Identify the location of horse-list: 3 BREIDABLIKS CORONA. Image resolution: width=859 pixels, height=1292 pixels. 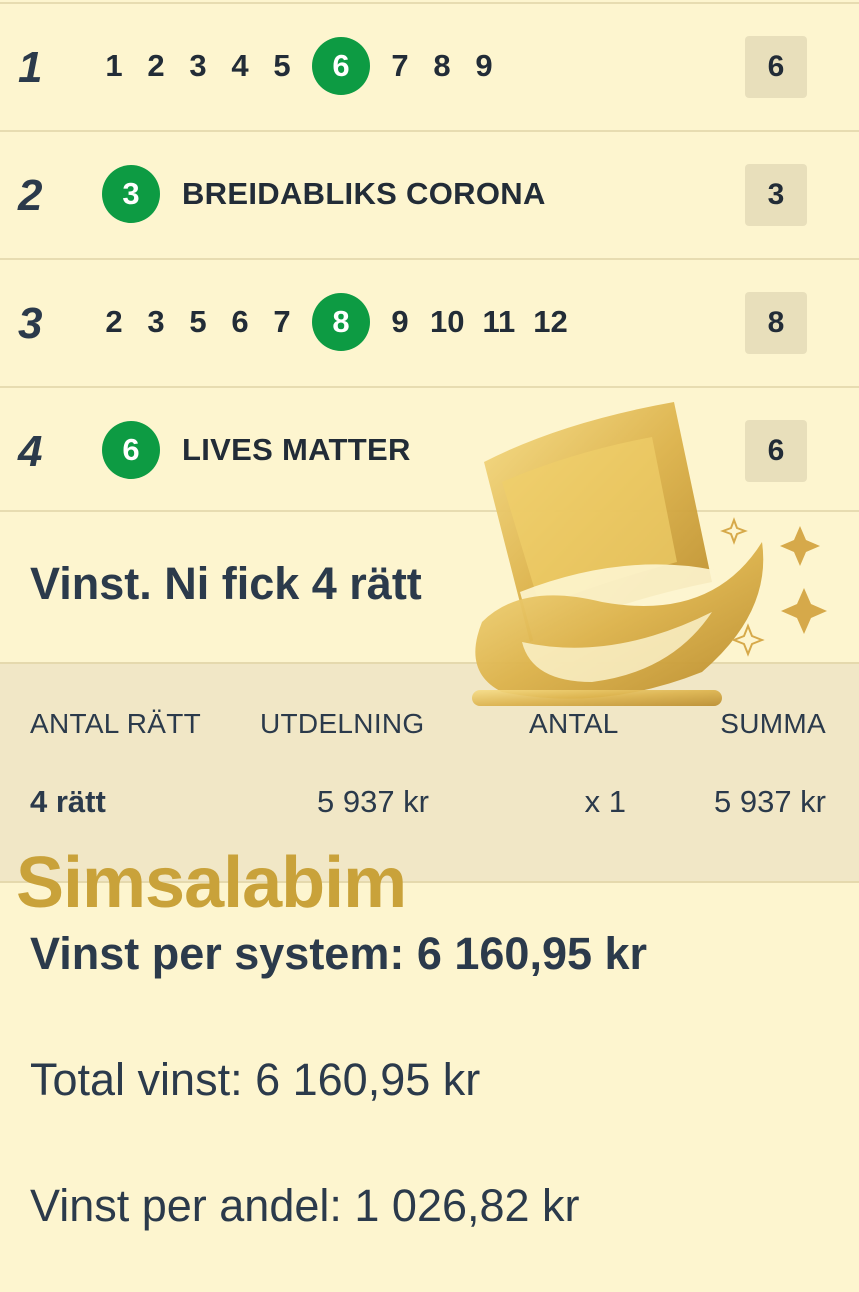
(324, 194).